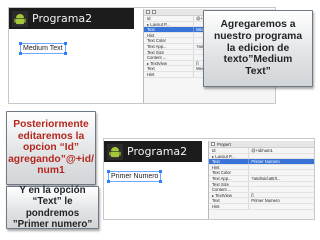 This screenshot has height=240, width=320. Describe the element at coordinates (52, 191) in the screenshot. I see `callout-line: Y en la opción` at that location.